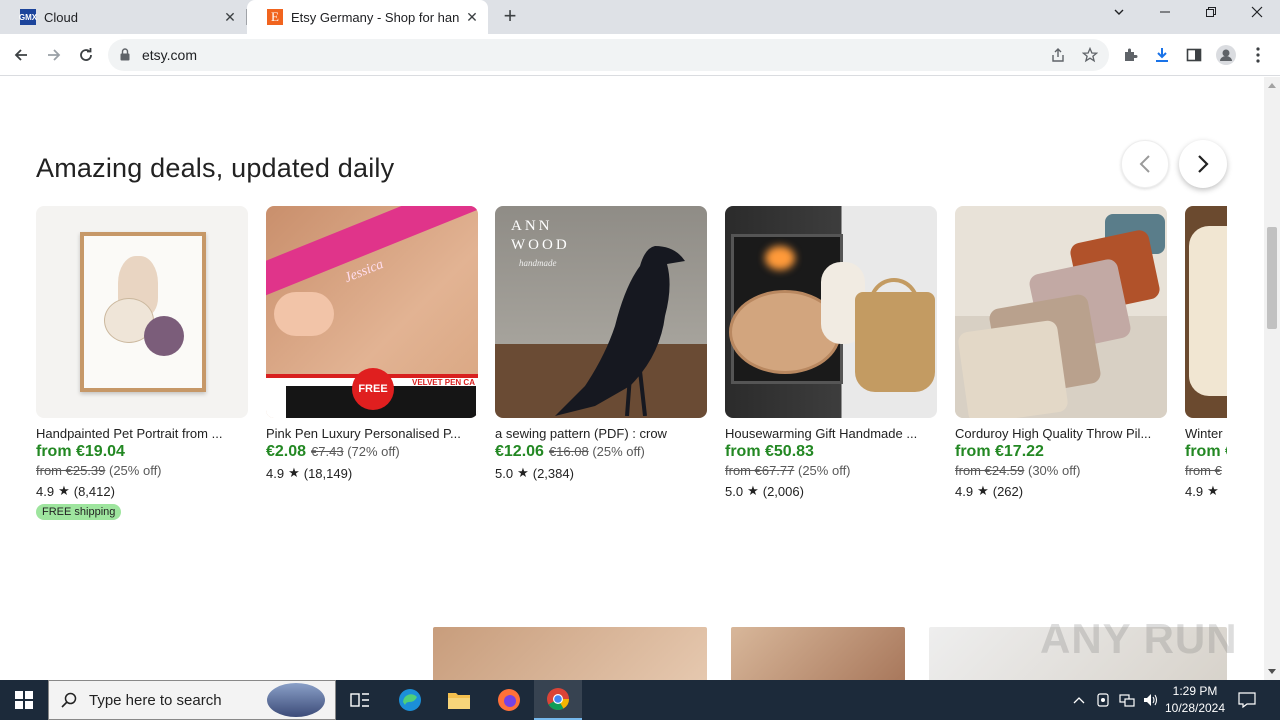 The height and width of the screenshot is (720, 1280). What do you see at coordinates (534, 473) in the screenshot?
I see `product-rating: 5.0 ★ (2,384)` at bounding box center [534, 473].